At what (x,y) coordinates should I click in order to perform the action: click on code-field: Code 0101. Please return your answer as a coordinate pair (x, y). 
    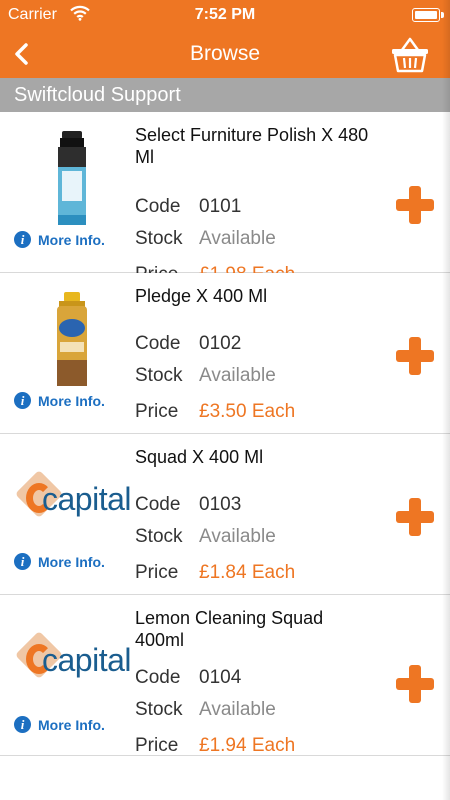
    Looking at the image, I should click on (188, 207).